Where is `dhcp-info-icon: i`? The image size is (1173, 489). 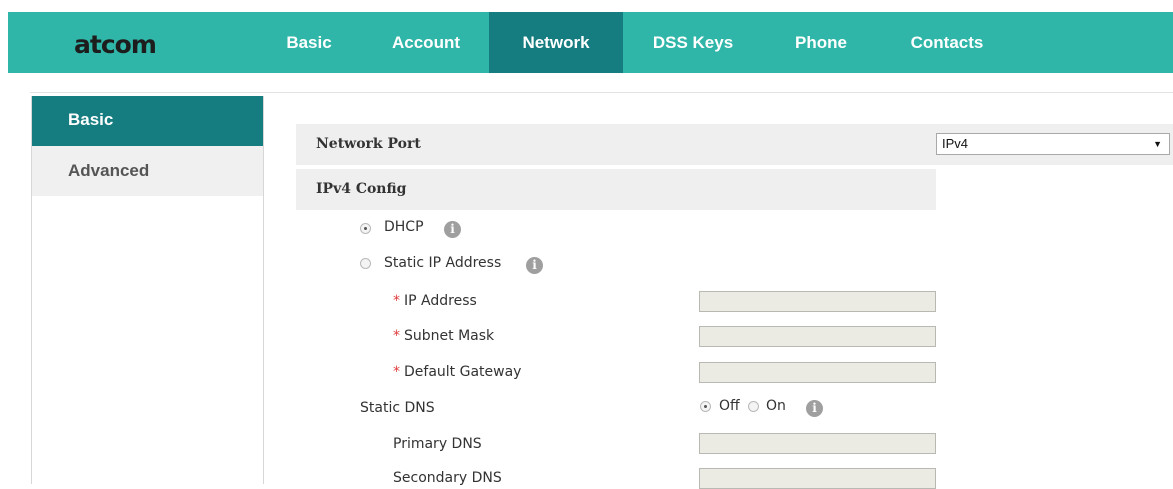 dhcp-info-icon: i is located at coordinates (452, 229).